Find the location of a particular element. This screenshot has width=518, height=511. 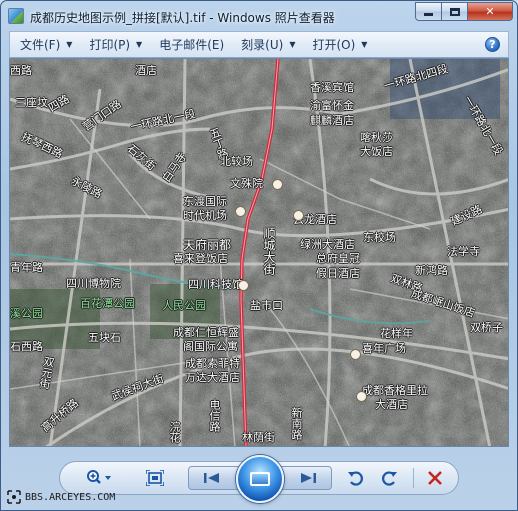

map-label: 西路 is located at coordinates (21, 70).